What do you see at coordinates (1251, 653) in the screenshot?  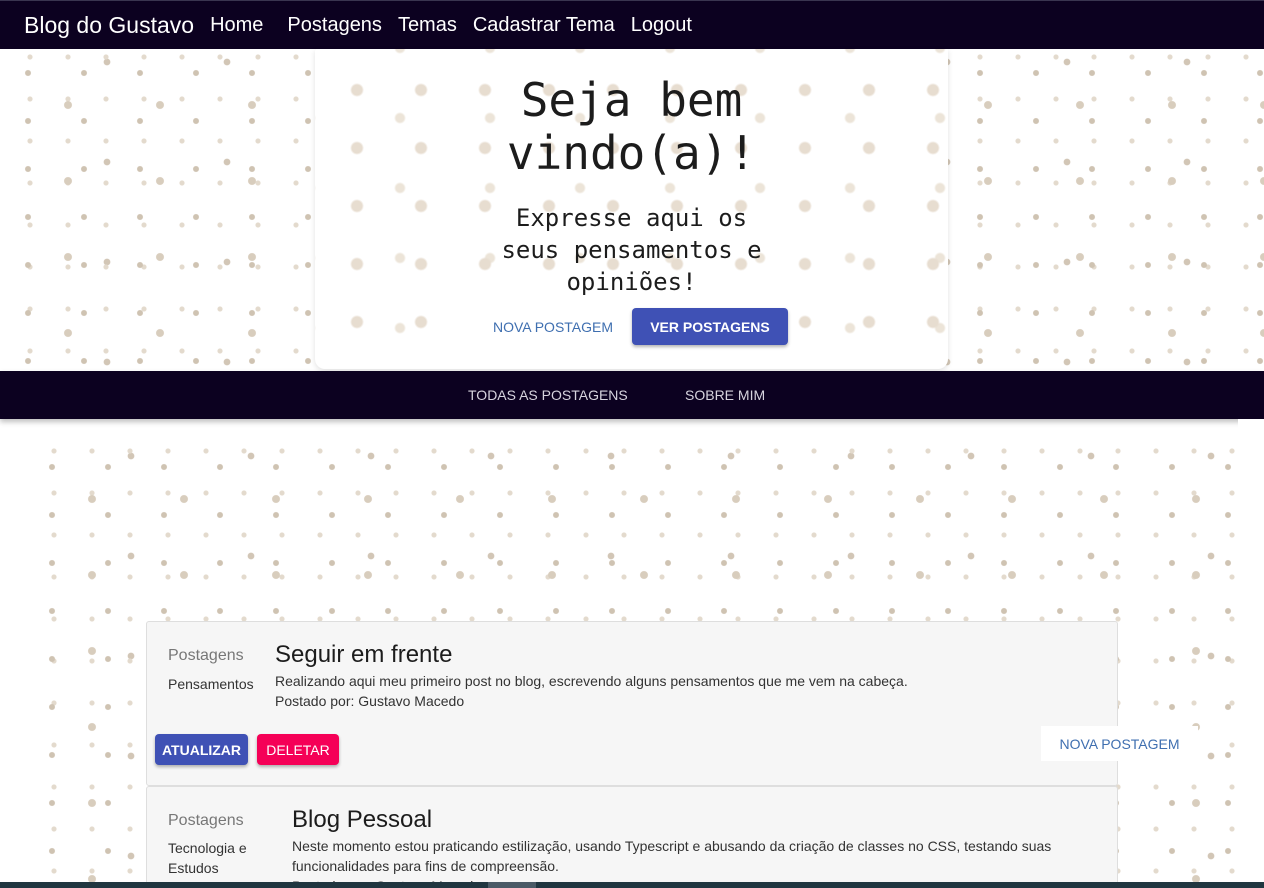 I see `page-margin` at bounding box center [1251, 653].